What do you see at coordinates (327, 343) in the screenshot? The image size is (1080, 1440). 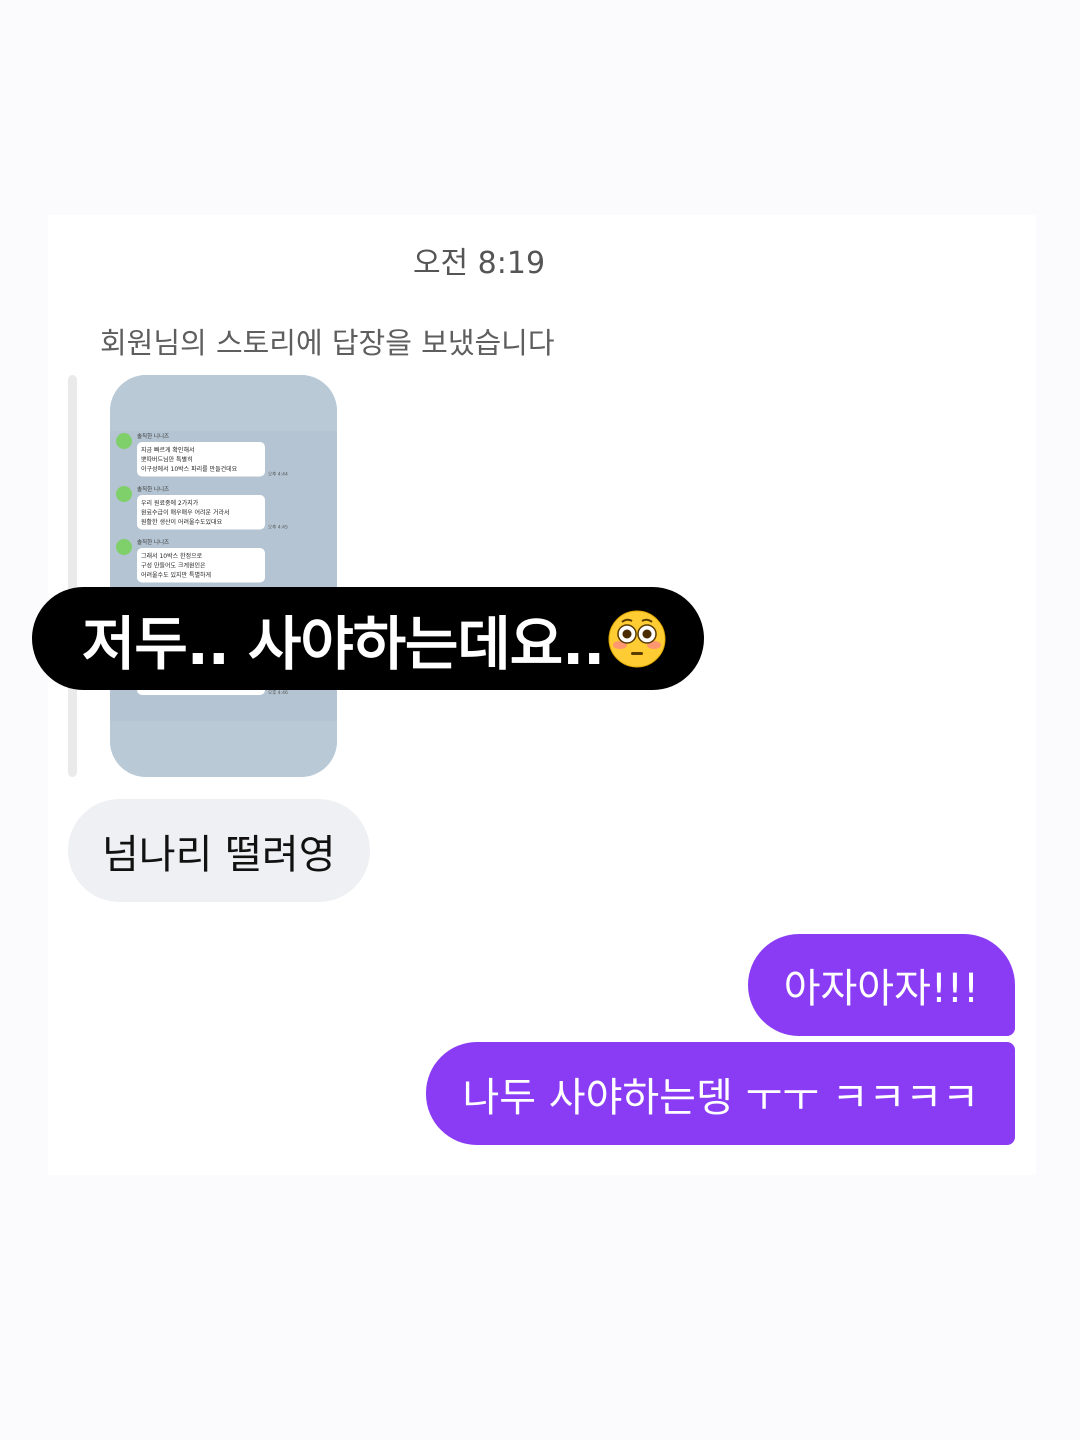 I see `story-reply-caption: 회원님의 스토리에 답장을 보냈습니다` at bounding box center [327, 343].